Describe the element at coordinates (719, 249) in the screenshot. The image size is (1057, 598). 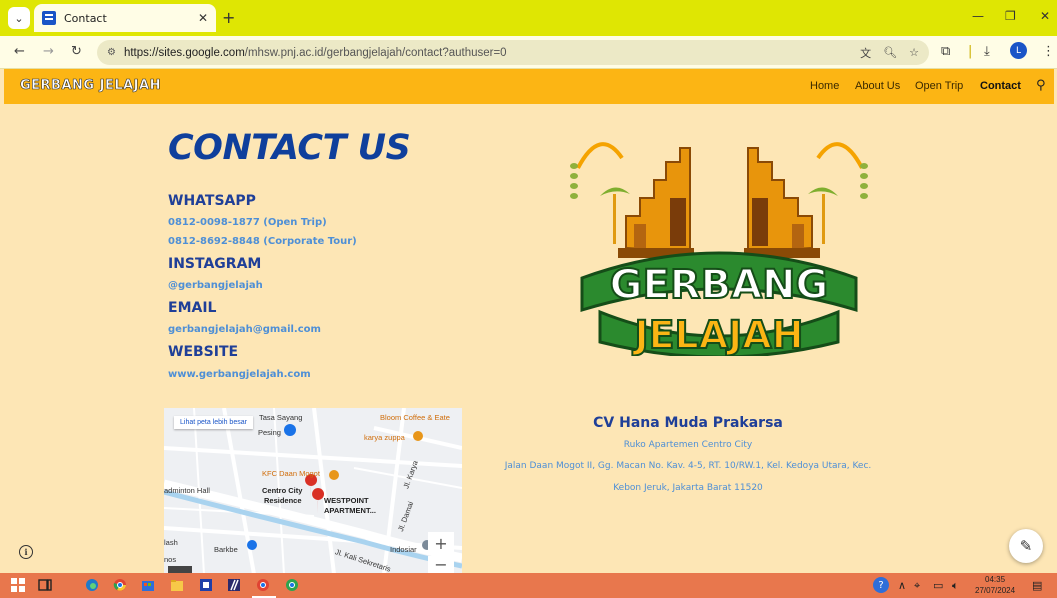
I see `gerbang-jelajah-logo-illustration: GERBANG JELAJAH` at that location.